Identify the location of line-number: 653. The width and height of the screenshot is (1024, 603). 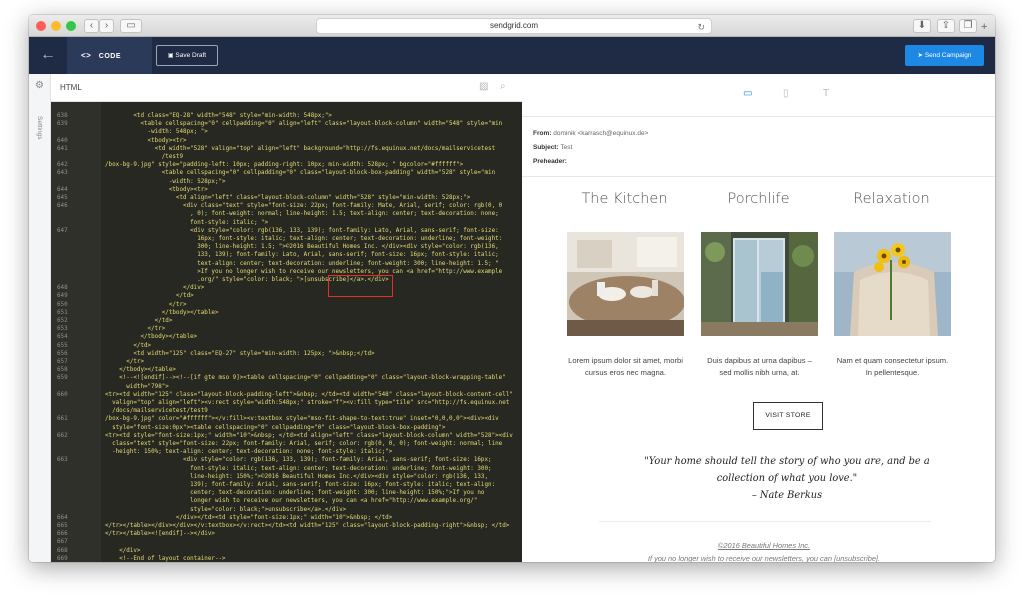
(62, 329).